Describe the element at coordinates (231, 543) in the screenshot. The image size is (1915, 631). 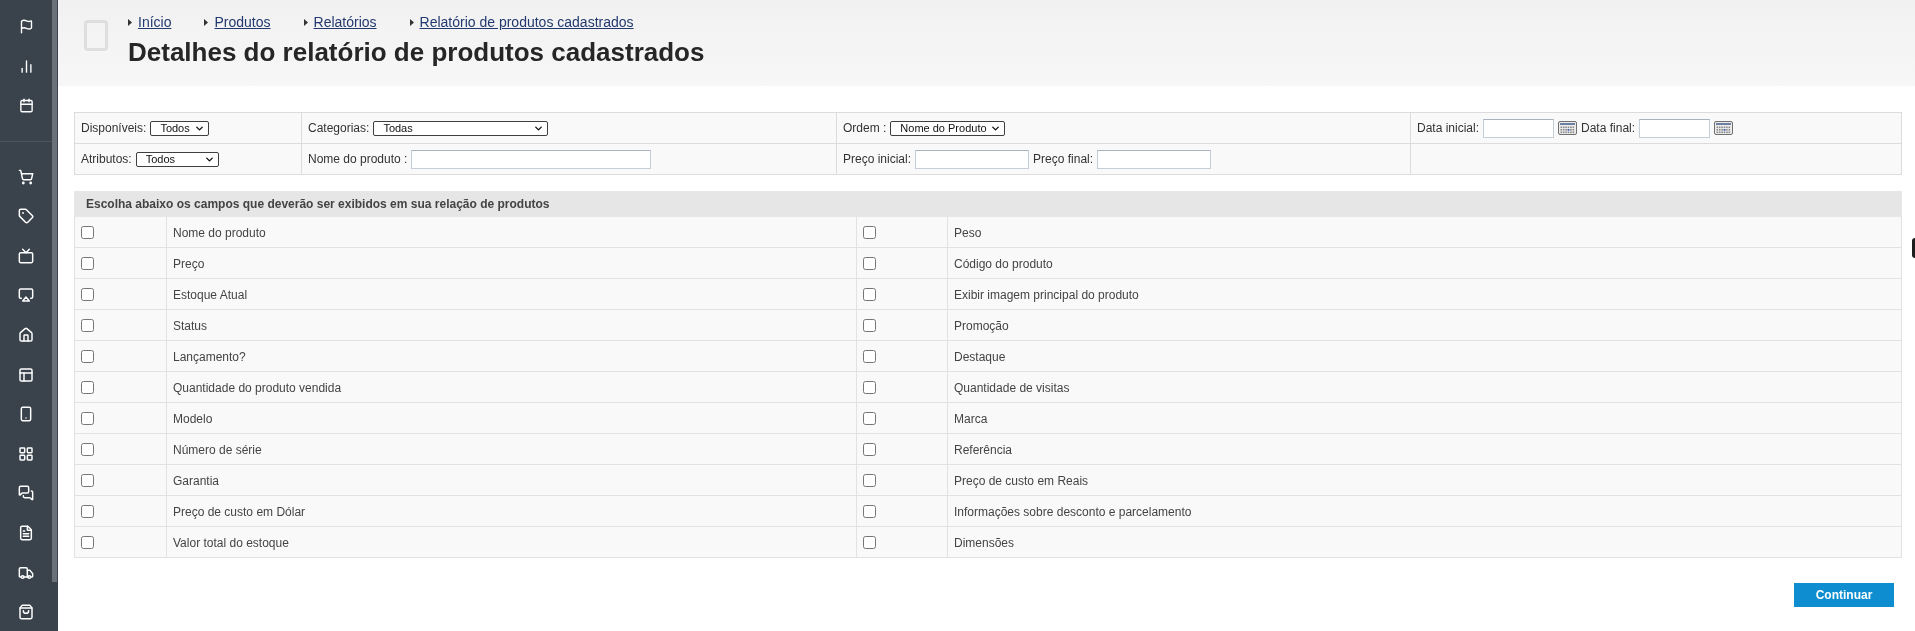
I see `field-label: Valor total do estoque` at that location.